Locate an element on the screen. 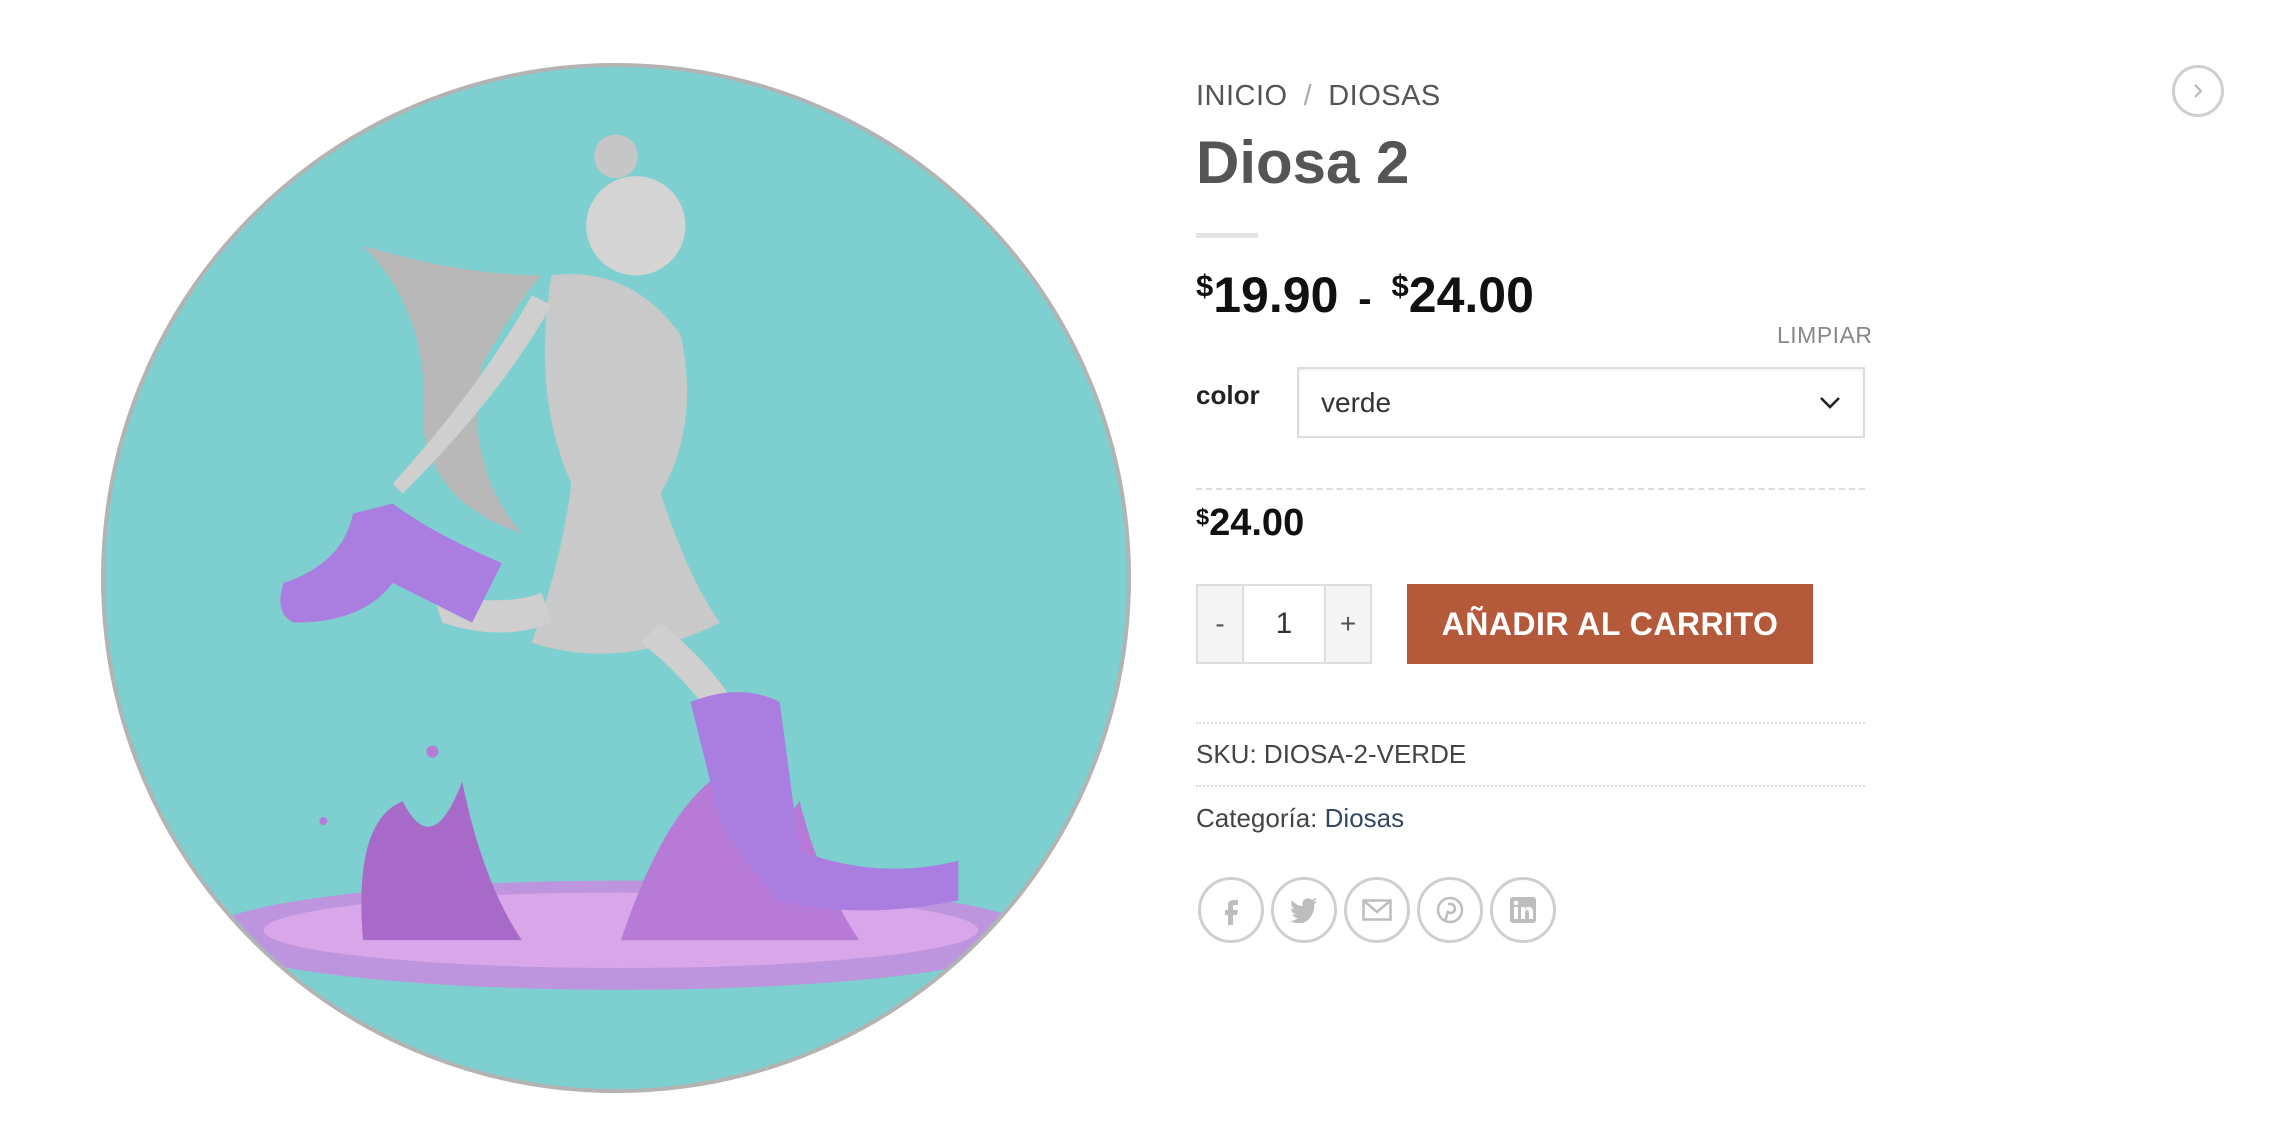 The image size is (2296, 1136). share-icons is located at coordinates (1377, 910).